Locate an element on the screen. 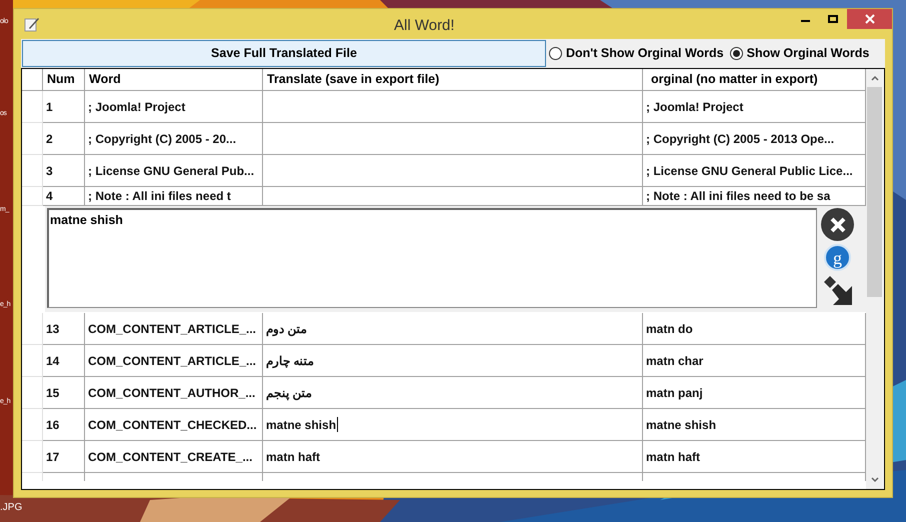 The height and width of the screenshot is (522, 906). radio-label: Show Orginal Words is located at coordinates (808, 53).